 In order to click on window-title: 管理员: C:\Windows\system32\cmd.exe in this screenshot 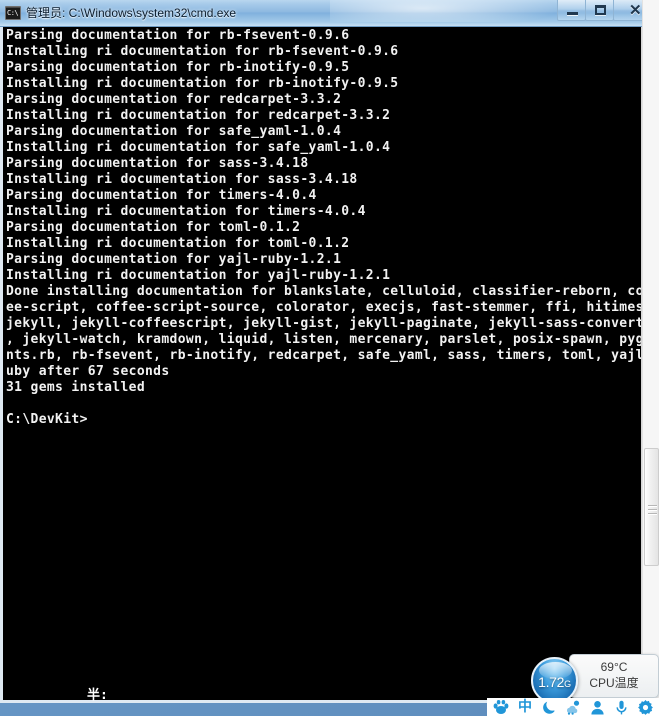, I will do `click(131, 13)`.